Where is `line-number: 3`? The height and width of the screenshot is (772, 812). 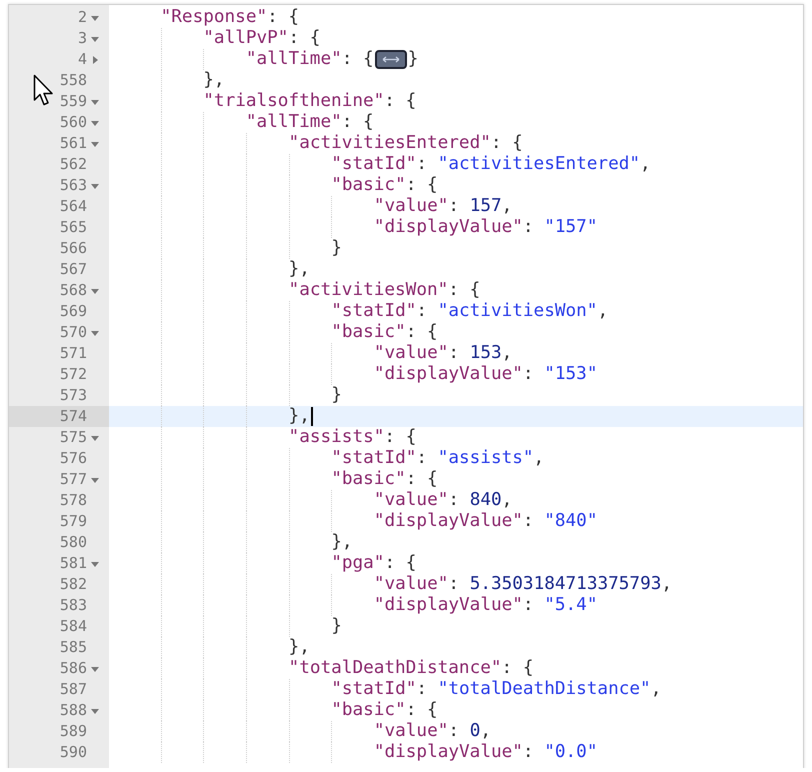
line-number: 3 is located at coordinates (82, 38).